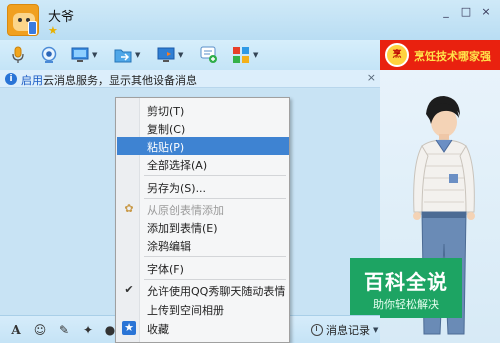 The width and height of the screenshot is (500, 343). What do you see at coordinates (123, 56) in the screenshot?
I see `folder-arrow-icon` at bounding box center [123, 56].